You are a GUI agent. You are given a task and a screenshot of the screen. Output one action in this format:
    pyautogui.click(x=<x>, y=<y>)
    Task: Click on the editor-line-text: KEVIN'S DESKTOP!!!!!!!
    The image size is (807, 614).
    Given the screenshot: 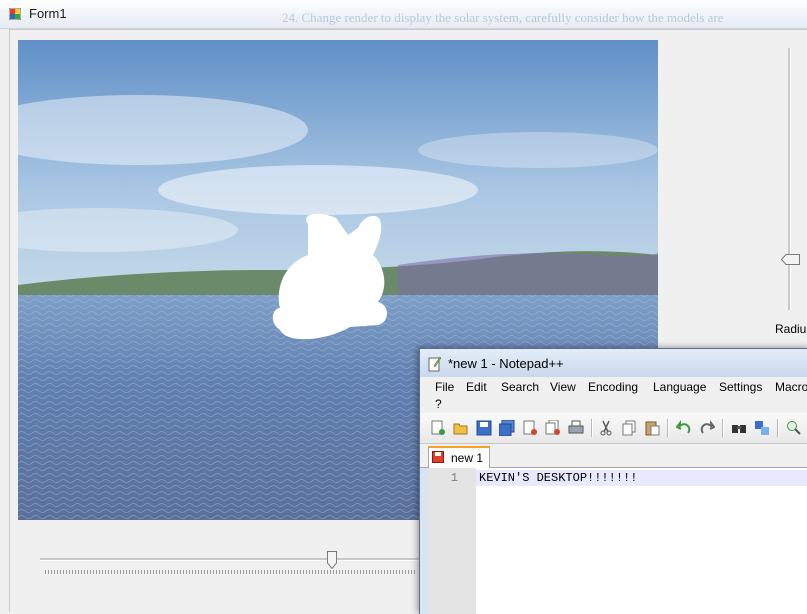 What is the action you would take?
    pyautogui.click(x=558, y=478)
    